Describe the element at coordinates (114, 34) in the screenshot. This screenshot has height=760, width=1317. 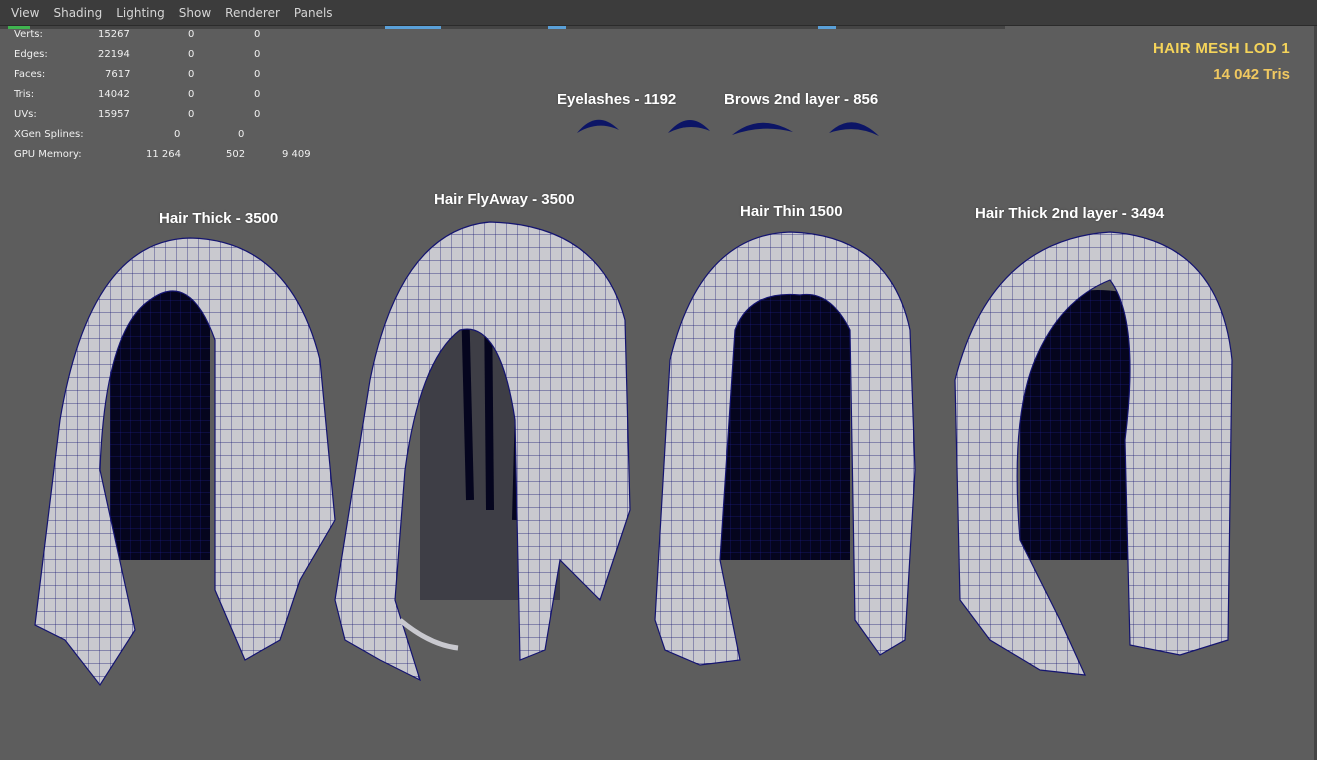
I see `hud-value: 15267` at that location.